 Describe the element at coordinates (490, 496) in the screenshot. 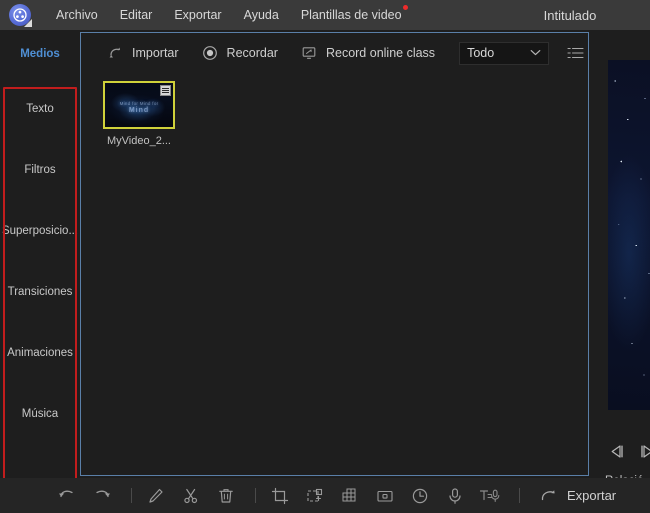

I see `text-to-speech-icon` at that location.